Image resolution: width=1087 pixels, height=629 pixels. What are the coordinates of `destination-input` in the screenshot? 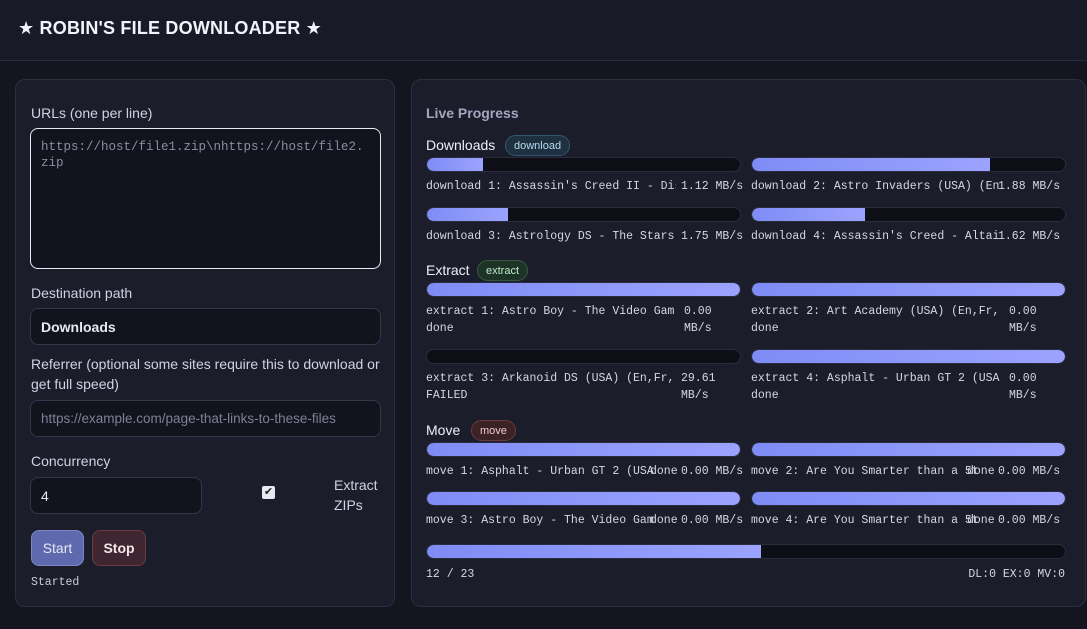 It's located at (205, 326).